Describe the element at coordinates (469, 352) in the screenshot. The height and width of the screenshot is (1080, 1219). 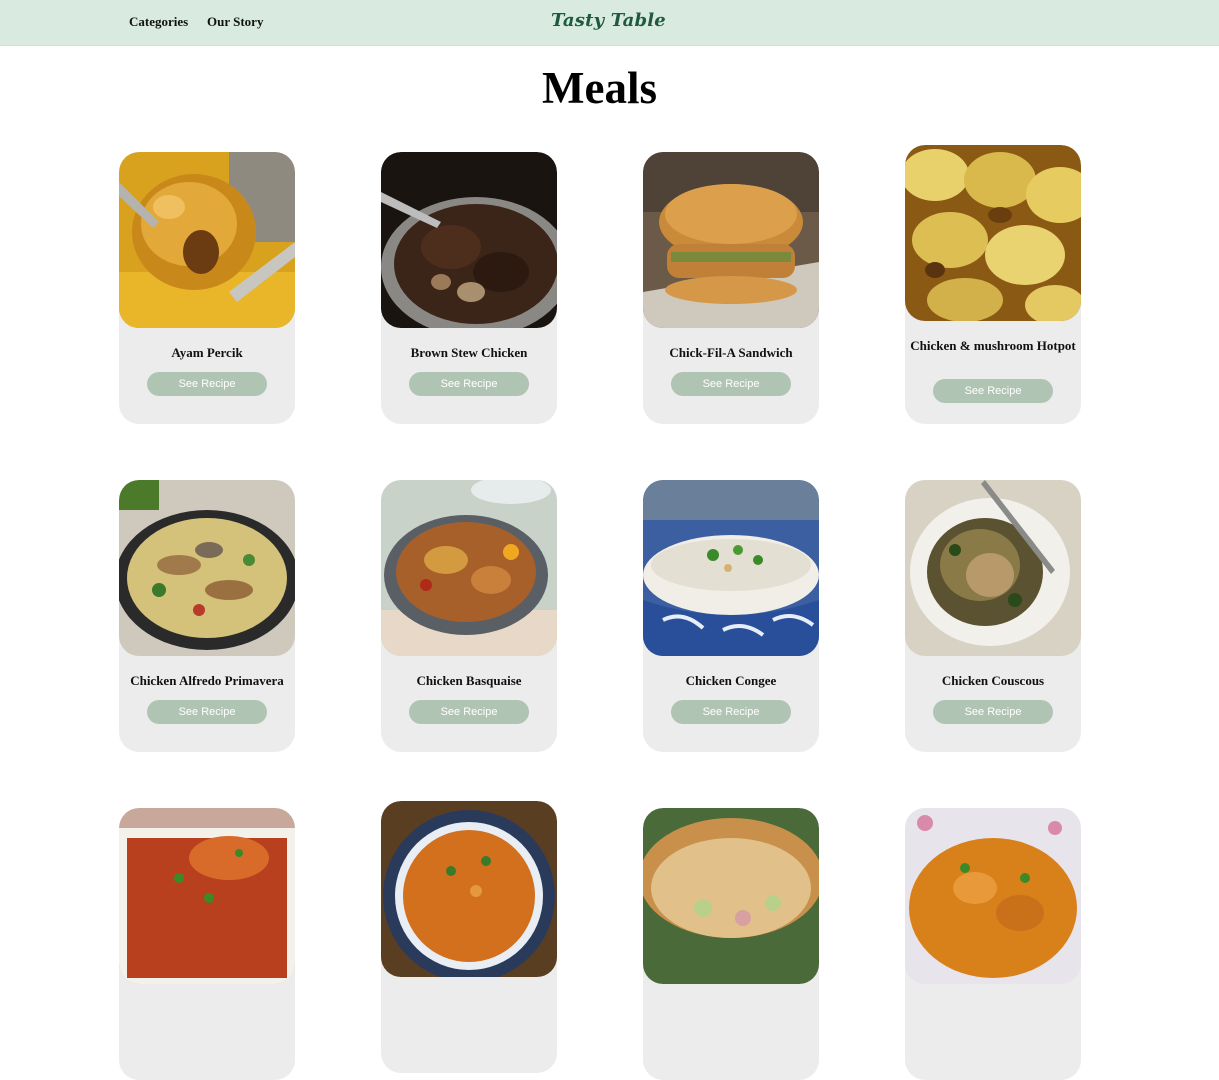
I see `meal-name: Brown Stew Chicken` at that location.